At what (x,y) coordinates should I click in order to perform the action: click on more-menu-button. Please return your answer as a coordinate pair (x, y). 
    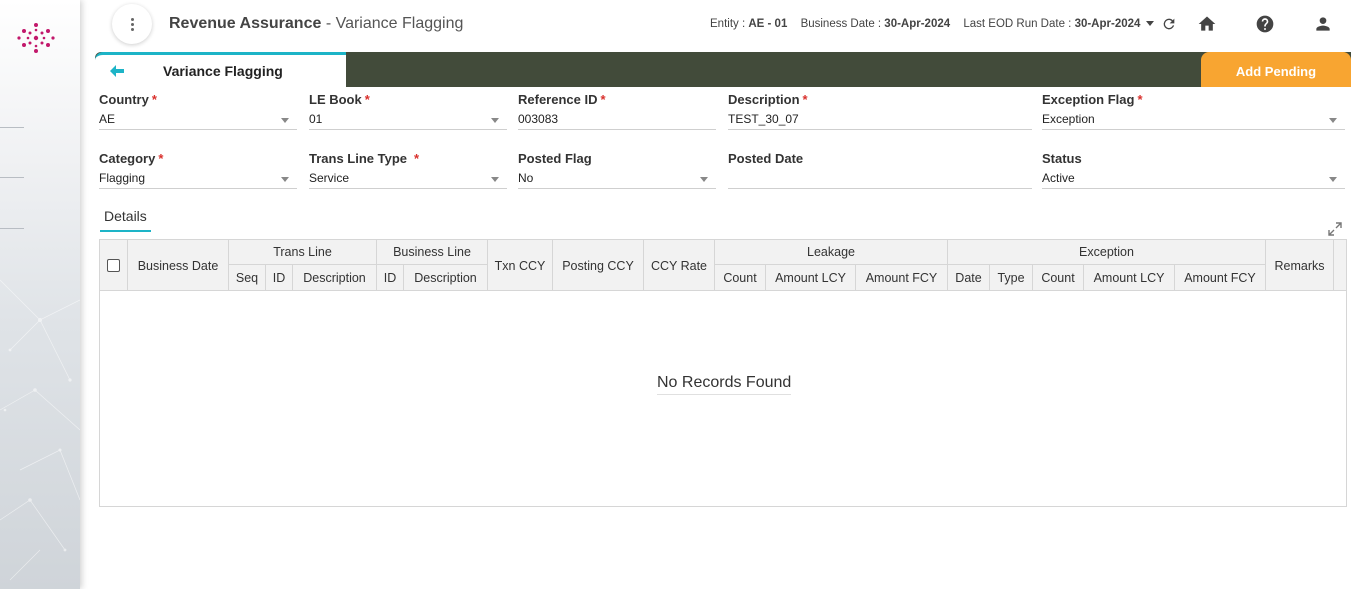
    Looking at the image, I should click on (132, 24).